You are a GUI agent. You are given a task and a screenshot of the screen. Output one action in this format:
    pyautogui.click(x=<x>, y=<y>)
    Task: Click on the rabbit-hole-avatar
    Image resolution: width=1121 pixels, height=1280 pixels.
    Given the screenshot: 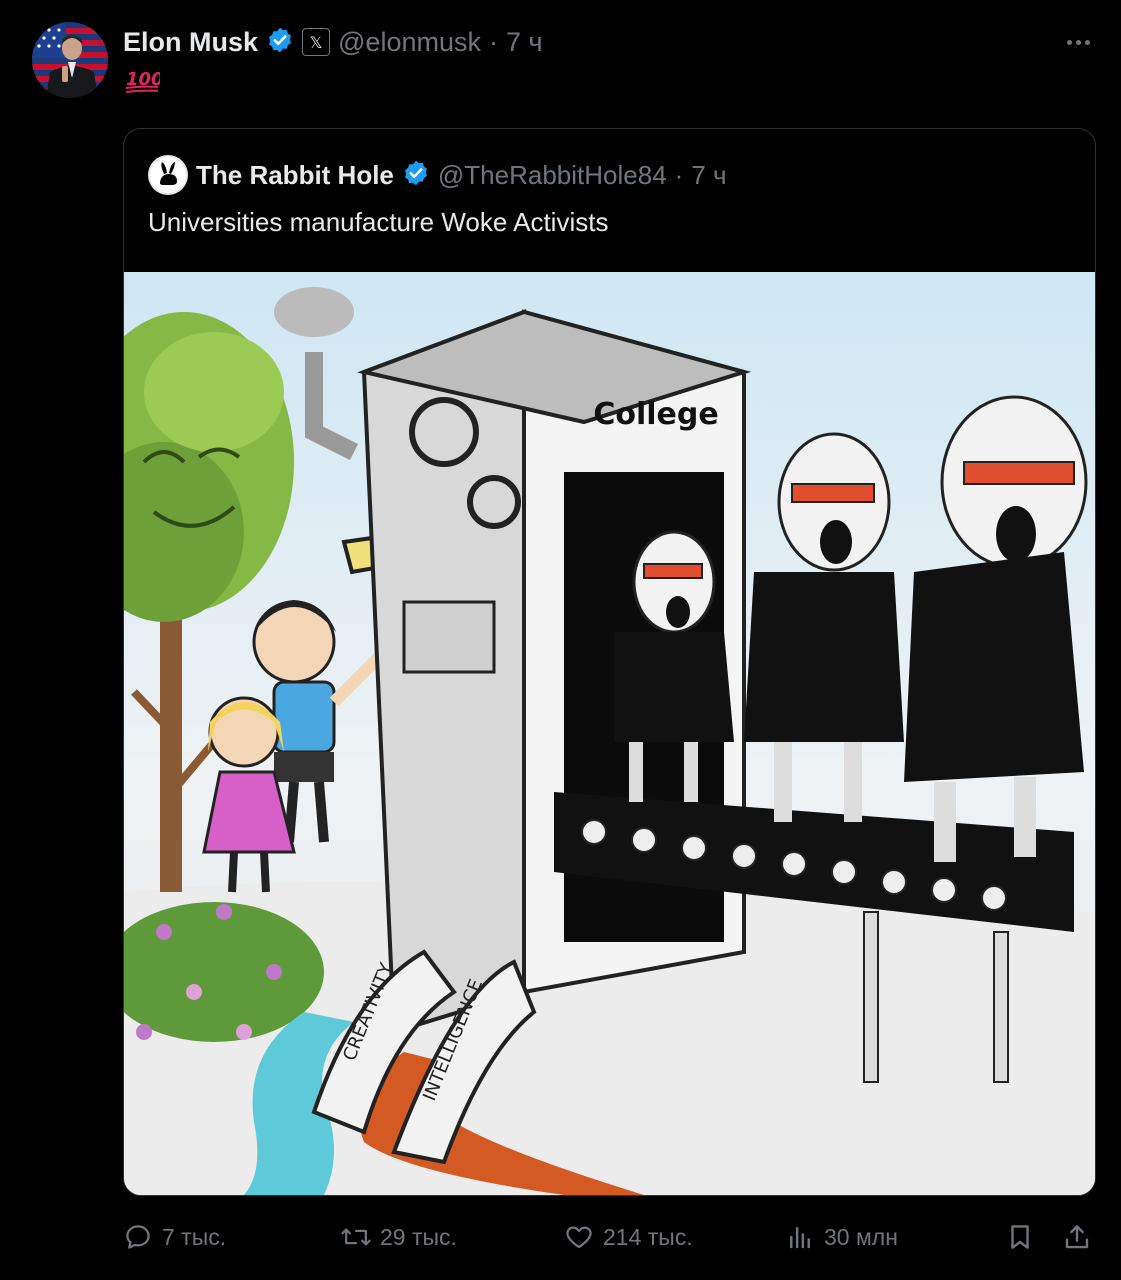 What is the action you would take?
    pyautogui.click(x=168, y=175)
    